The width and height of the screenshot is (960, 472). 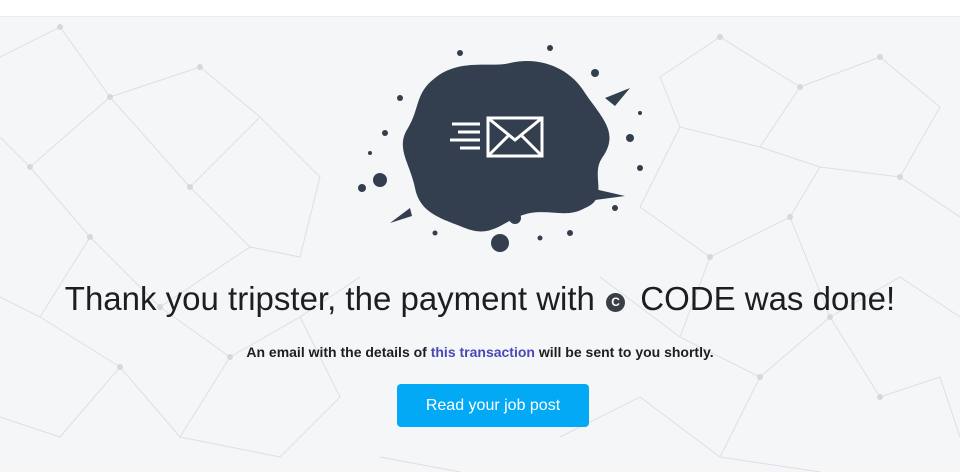 What do you see at coordinates (334, 298) in the screenshot?
I see `title-text-start: Thank you tripster, the payment with` at bounding box center [334, 298].